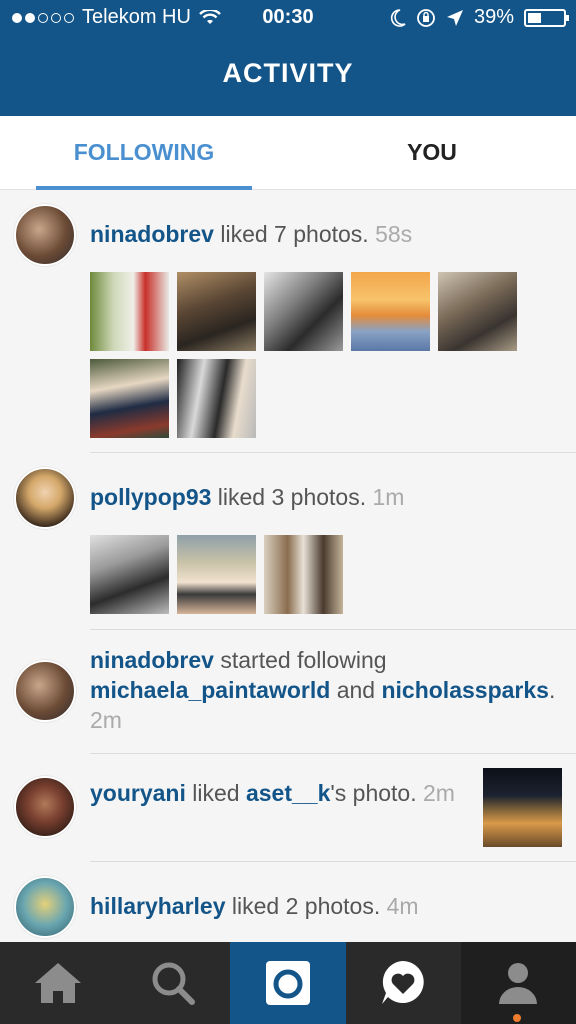 This screenshot has width=576, height=1024. What do you see at coordinates (398, 17) in the screenshot?
I see `do-not-disturb-moon-icon` at bounding box center [398, 17].